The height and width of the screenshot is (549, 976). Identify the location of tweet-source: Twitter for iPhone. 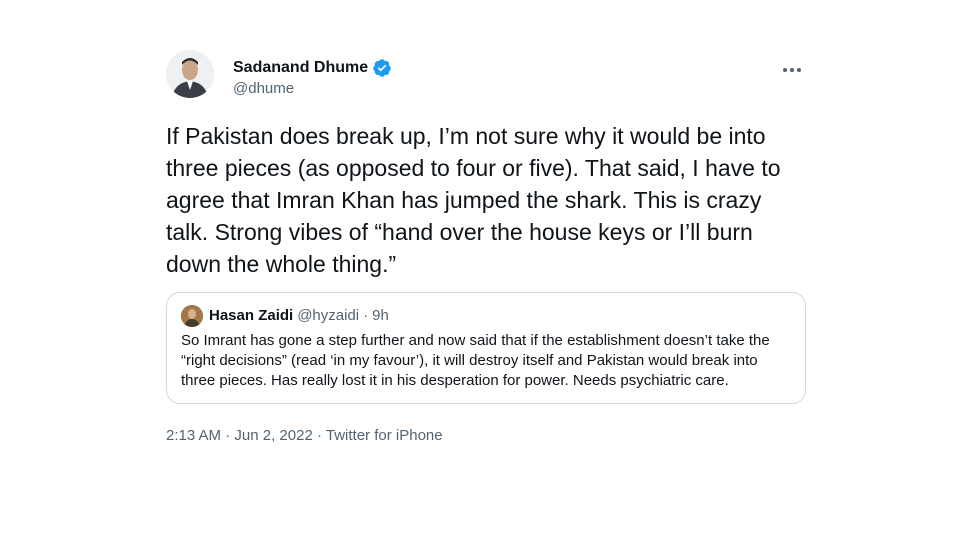
(384, 435).